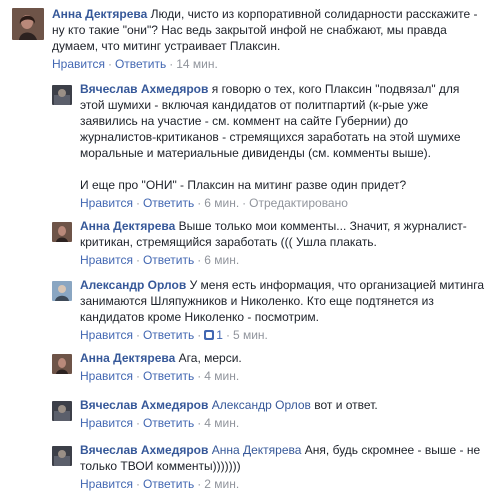  What do you see at coordinates (133, 285) in the screenshot?
I see `comment-author: Александр Орлов` at bounding box center [133, 285].